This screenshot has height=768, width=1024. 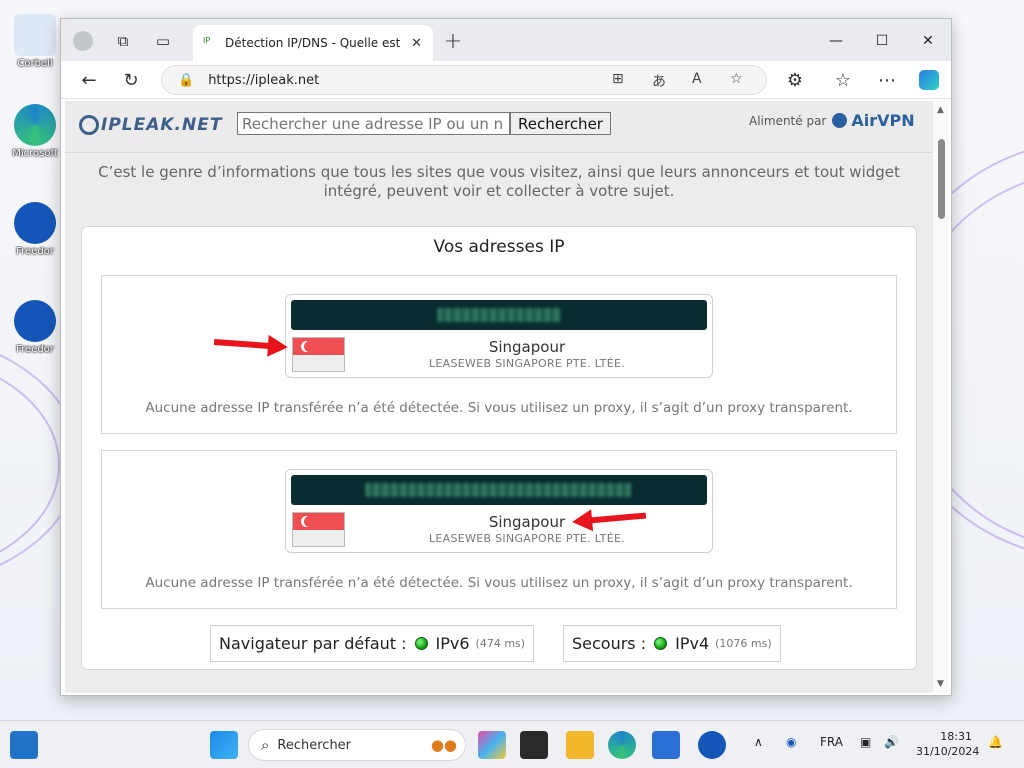 I want to click on desktop-icon-freedome-2: Freedor, so click(x=35, y=327).